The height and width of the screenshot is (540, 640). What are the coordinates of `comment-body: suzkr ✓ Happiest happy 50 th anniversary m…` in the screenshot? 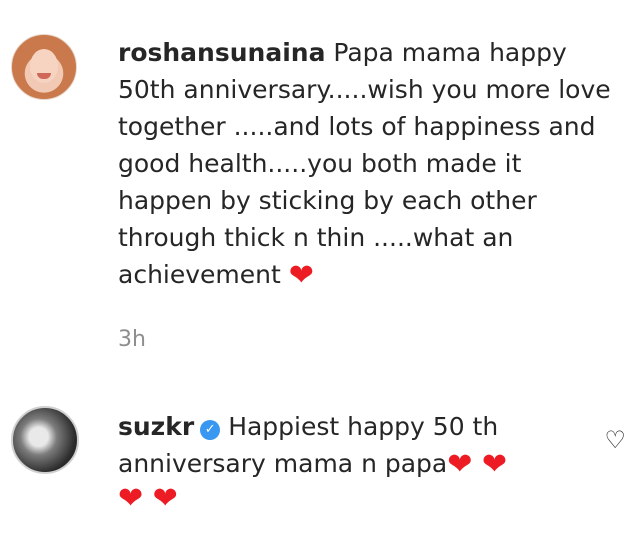 It's located at (338, 461).